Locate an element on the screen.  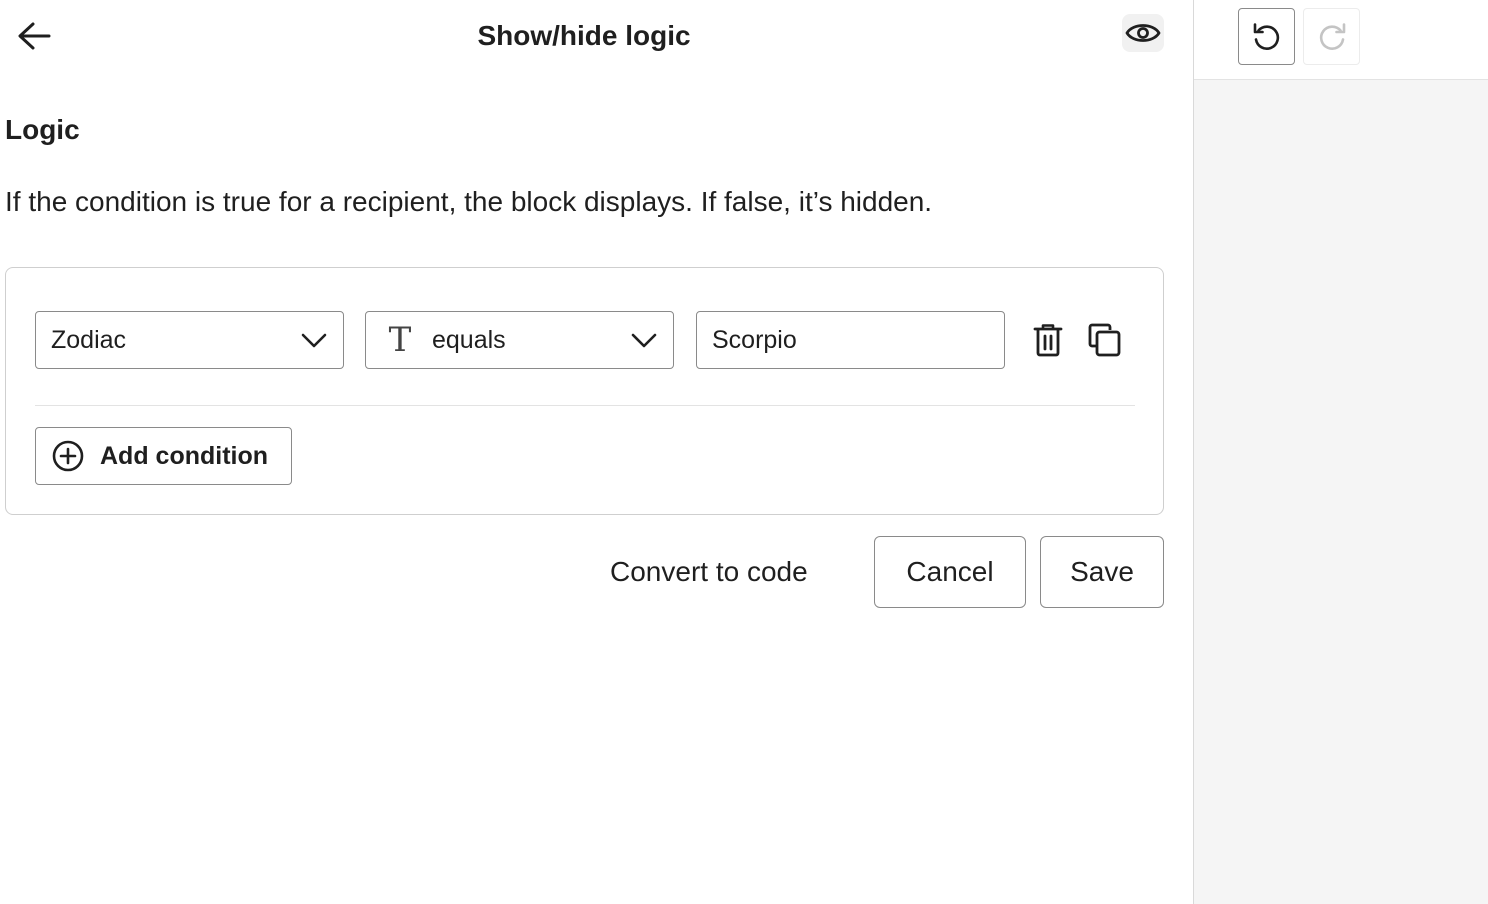
copy-icon is located at coordinates (1104, 340).